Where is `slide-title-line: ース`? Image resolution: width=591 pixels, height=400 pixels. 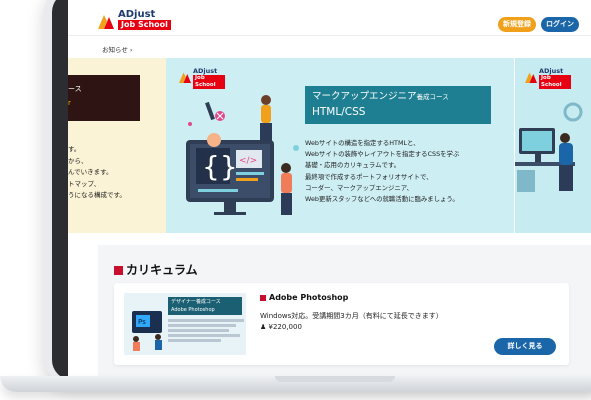
slide-title-line: ース is located at coordinates (75, 89).